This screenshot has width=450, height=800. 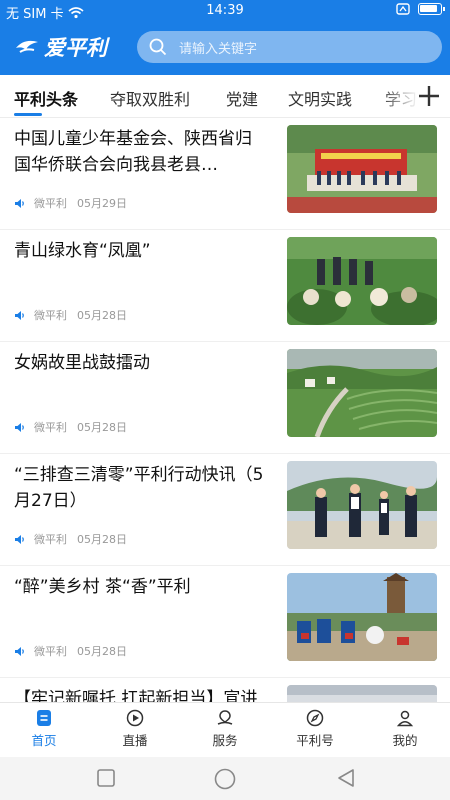 What do you see at coordinates (225, 622) in the screenshot?
I see `news-item: “醉”美乡村 茶“香”平利 微平利 05月28日` at bounding box center [225, 622].